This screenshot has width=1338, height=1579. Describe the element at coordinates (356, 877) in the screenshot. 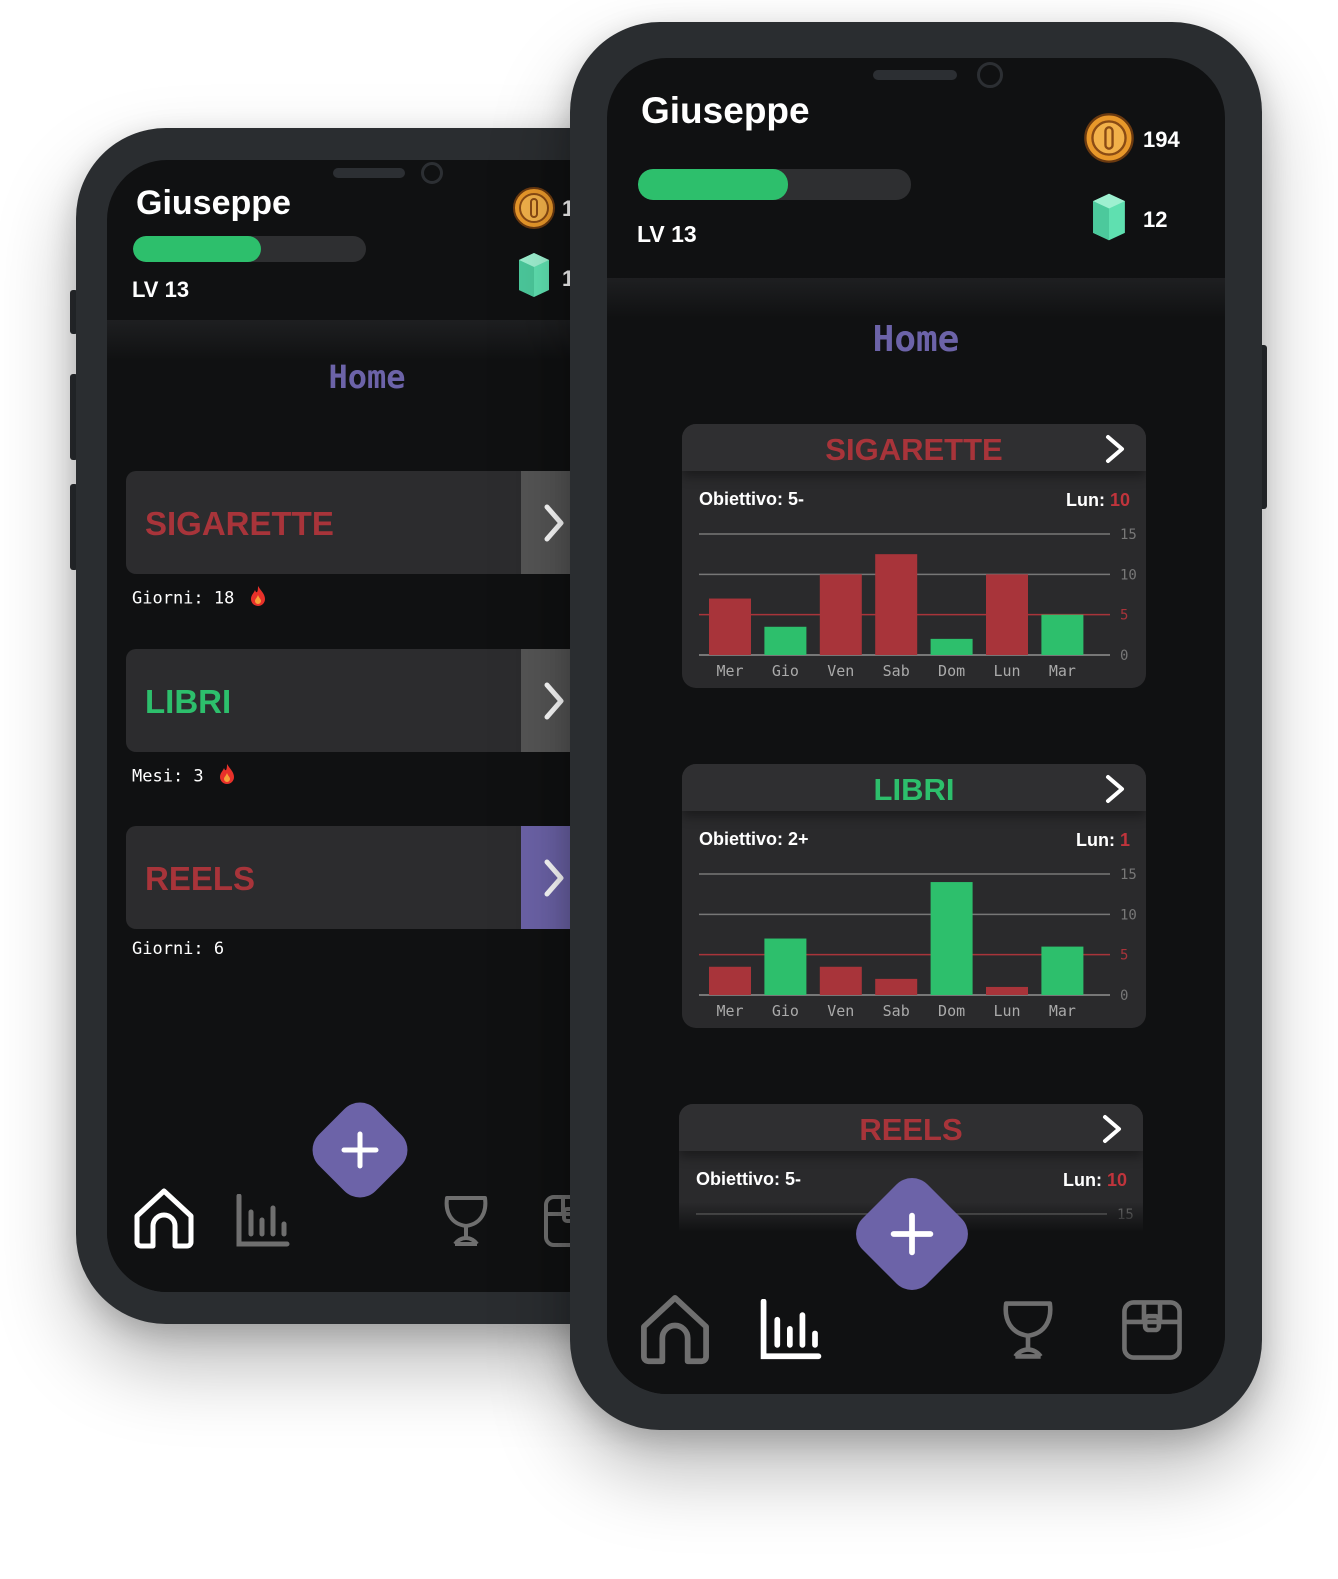

I see `habit-card-reels: REELS` at that location.